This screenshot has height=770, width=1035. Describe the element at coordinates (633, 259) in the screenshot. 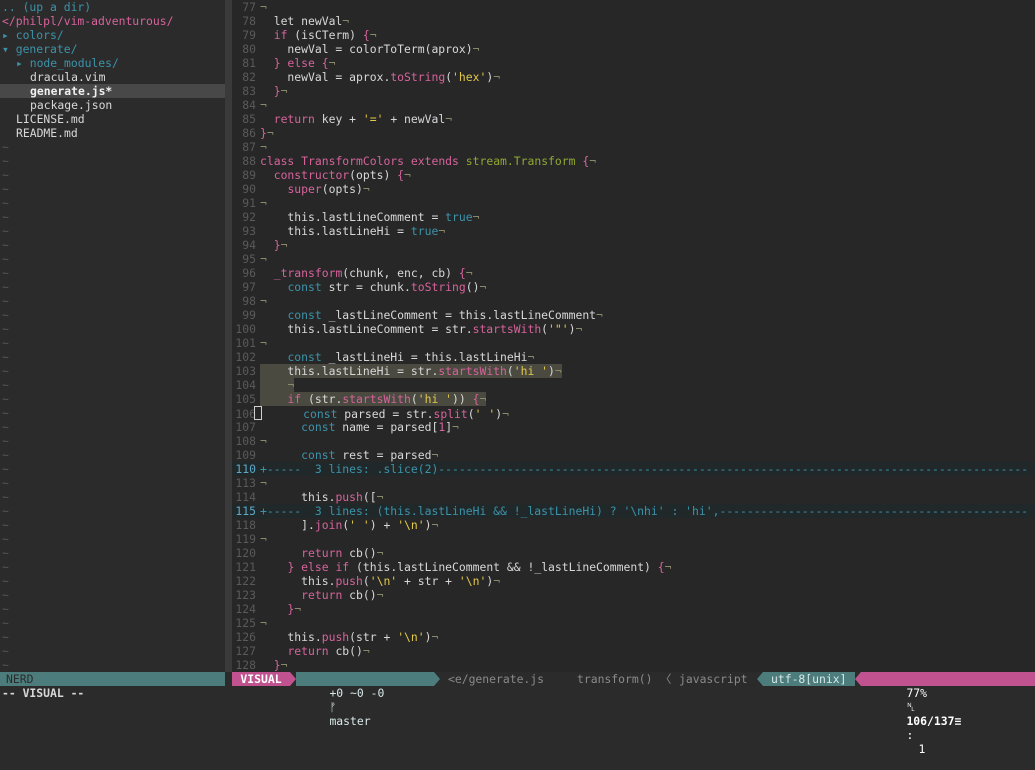

I see `code-line: 95 ¬` at that location.